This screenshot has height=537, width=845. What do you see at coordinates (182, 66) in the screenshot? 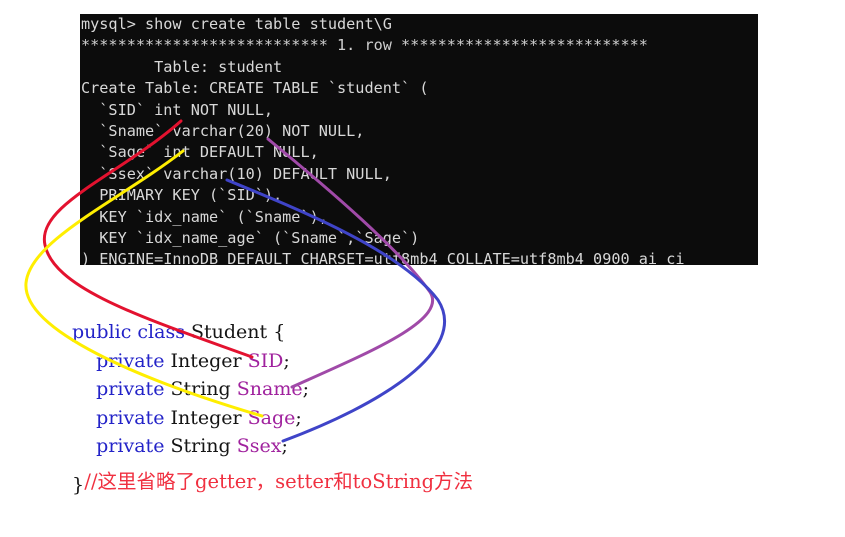
I see `terminal-line-table: Table: student` at bounding box center [182, 66].